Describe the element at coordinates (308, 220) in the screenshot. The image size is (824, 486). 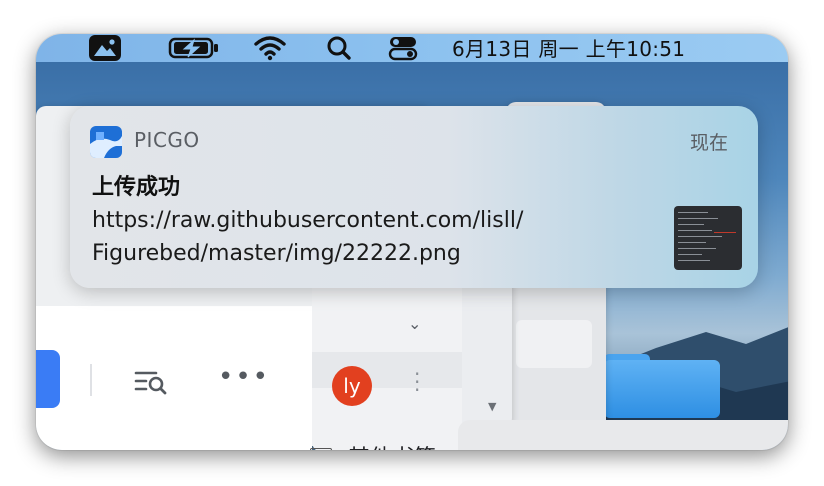
I see `notification-body-line: https://raw.githubusercontent.com/lisll/` at that location.